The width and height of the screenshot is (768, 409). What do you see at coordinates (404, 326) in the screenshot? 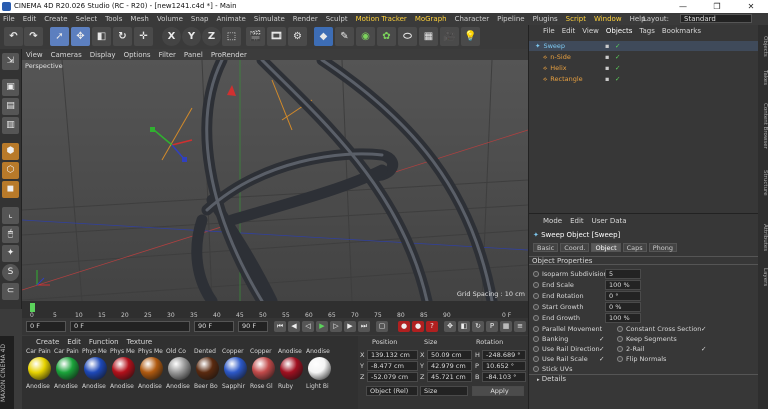
I see `record-active-icon: ●` at bounding box center [404, 326].